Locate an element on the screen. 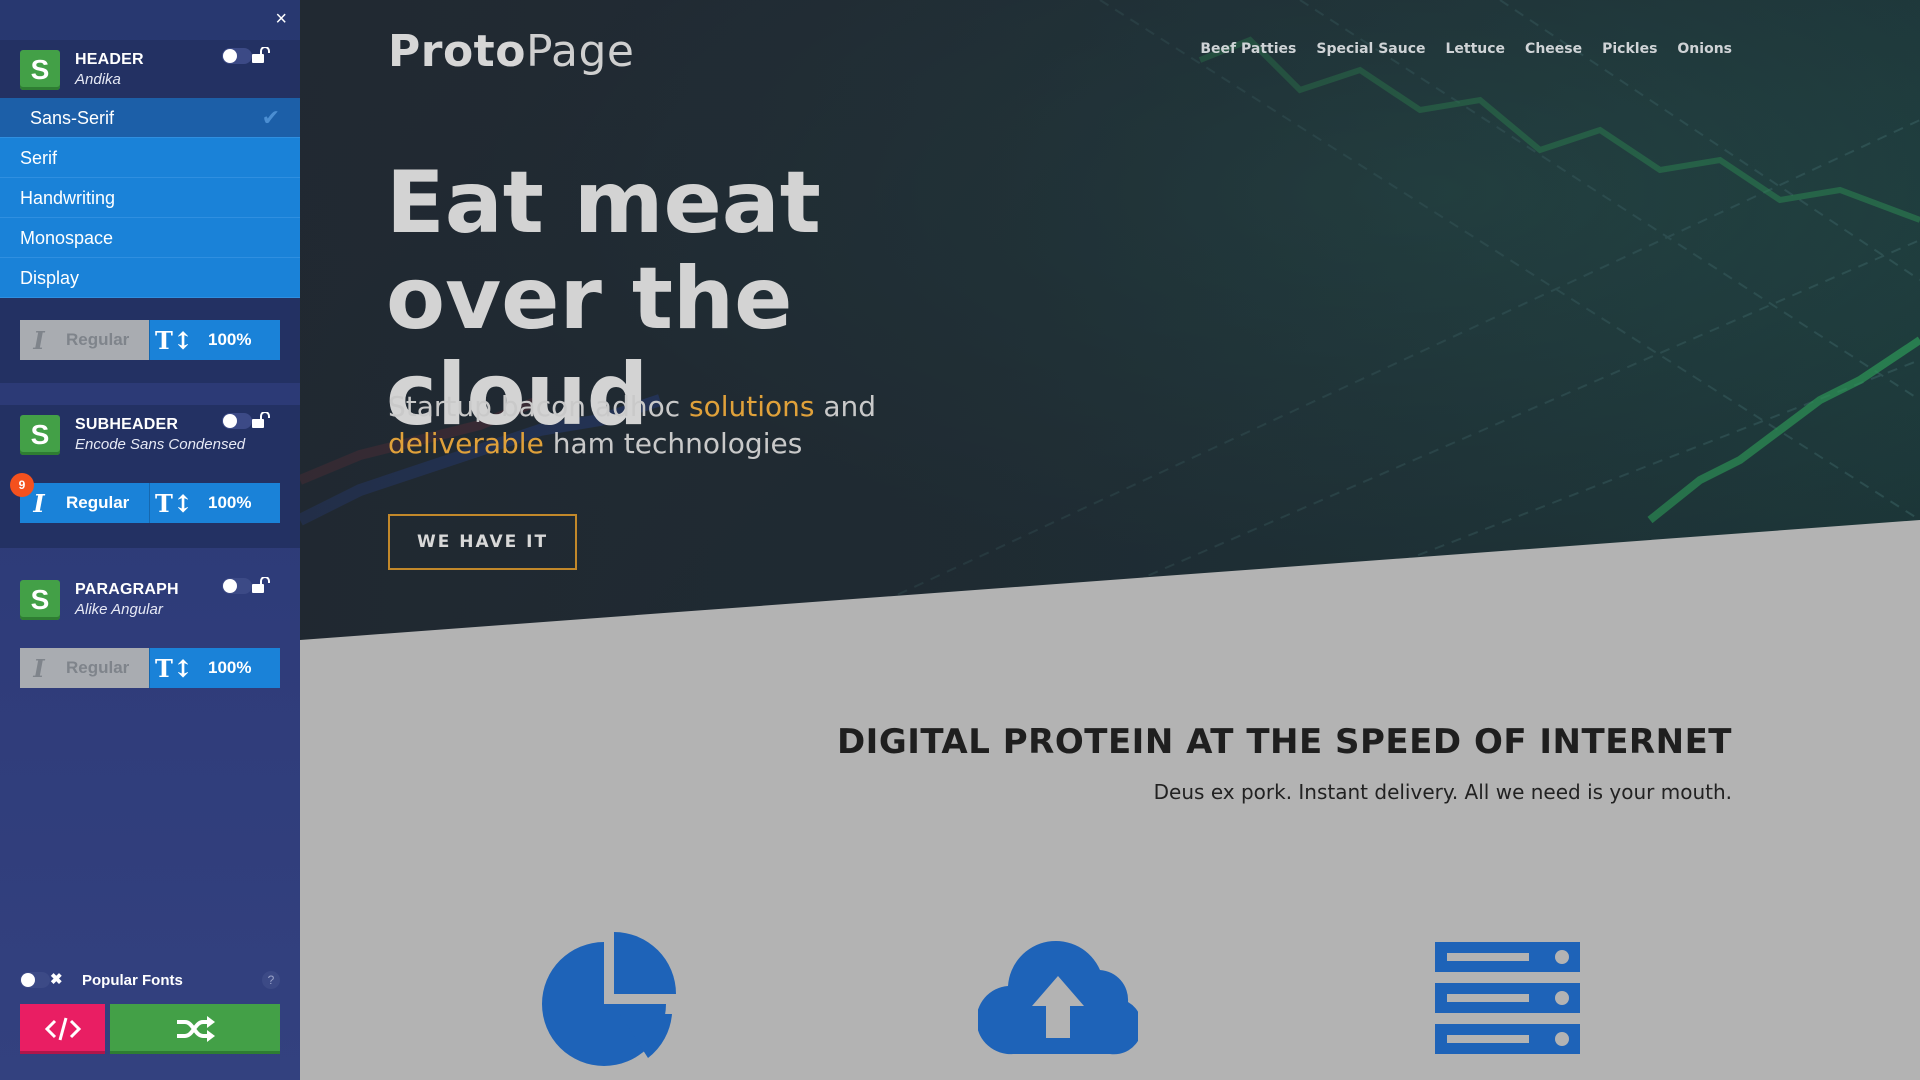 The width and height of the screenshot is (1920, 1080). header-font-head: S HEADER Andika is located at coordinates (150, 70).